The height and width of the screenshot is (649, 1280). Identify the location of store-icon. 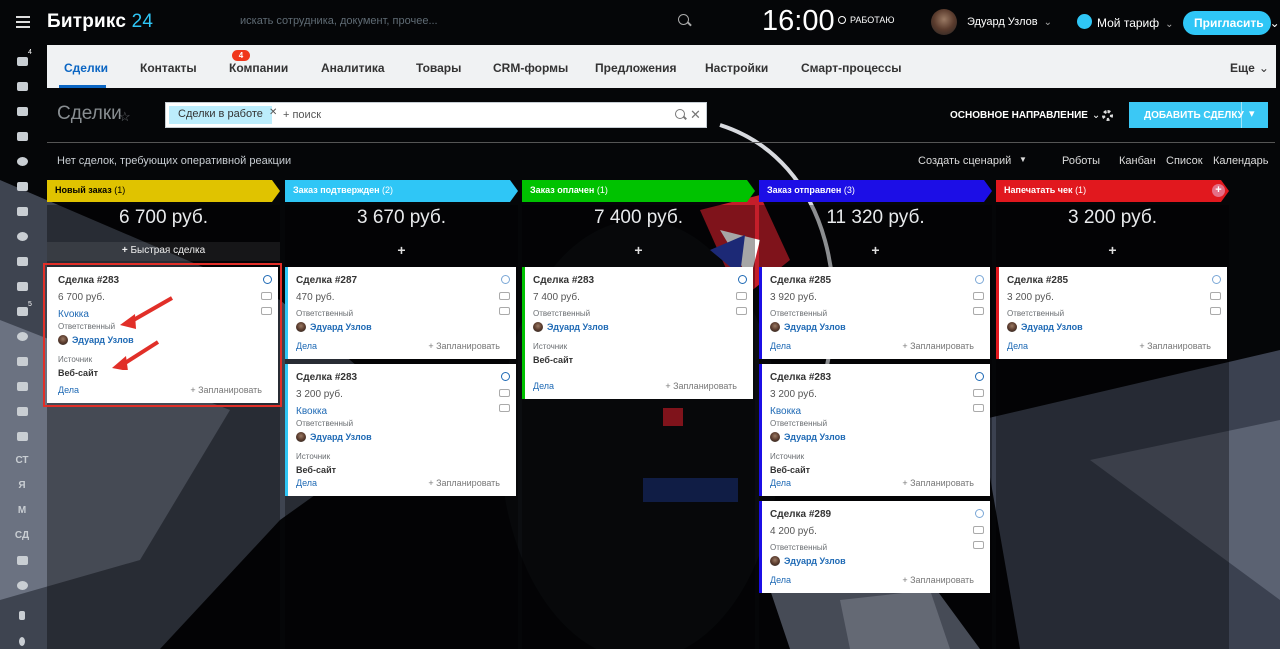
(22, 411).